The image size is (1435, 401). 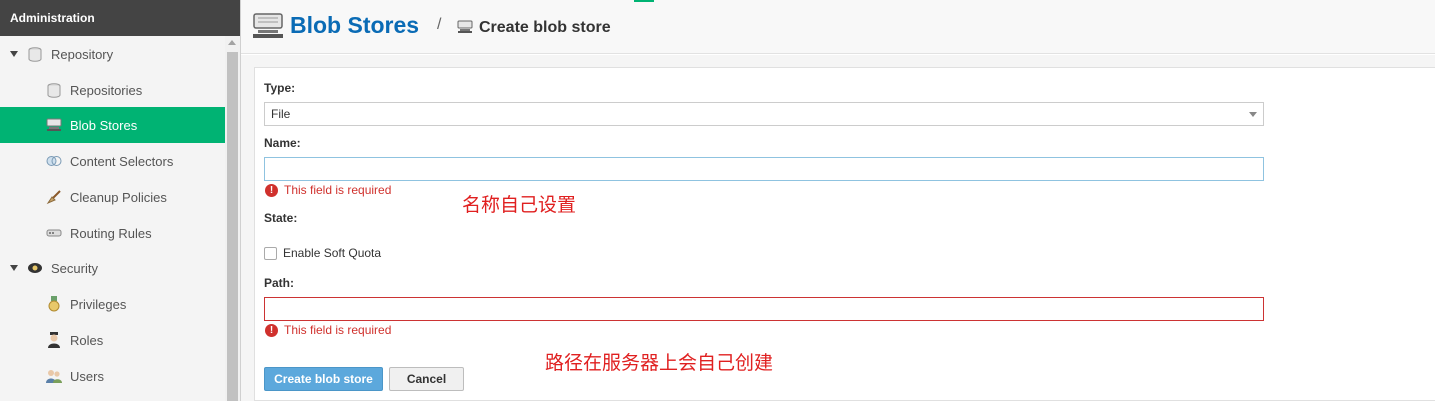 I want to click on path-field, so click(x=764, y=309).